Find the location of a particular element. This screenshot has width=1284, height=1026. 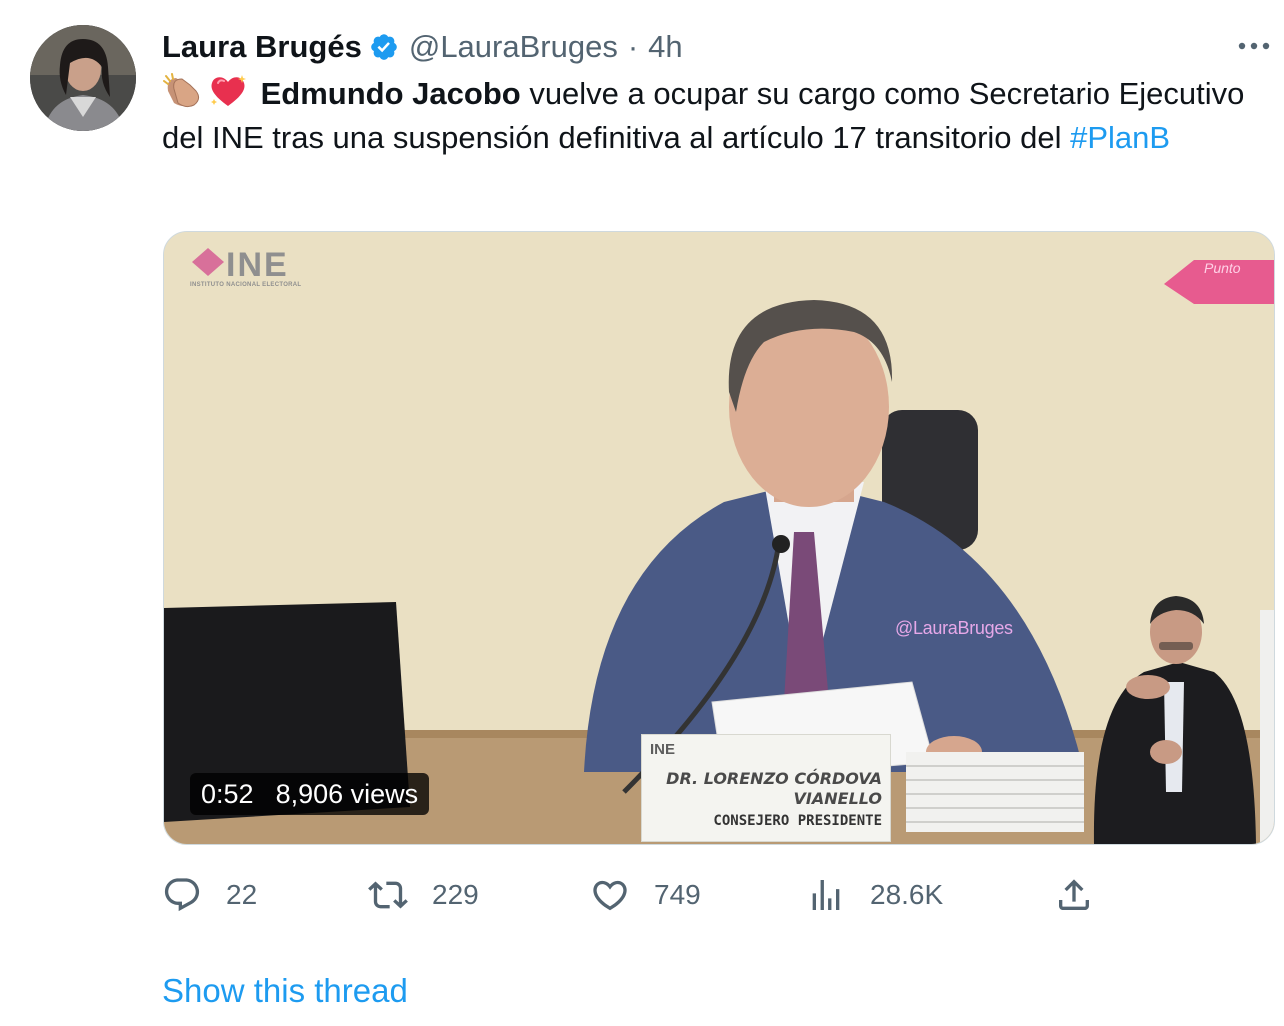

retweet-icon is located at coordinates (388, 895).